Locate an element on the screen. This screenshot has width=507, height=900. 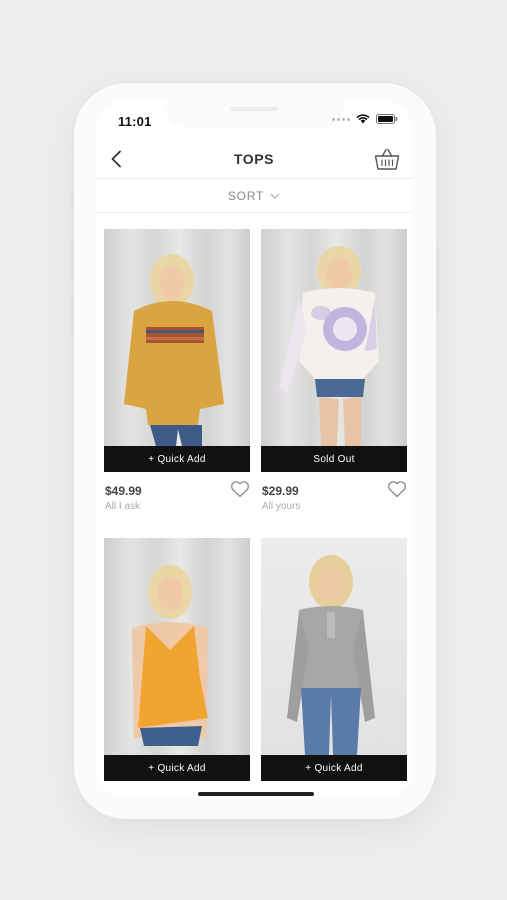
sold-out-label: Sold Out is located at coordinates (334, 459).